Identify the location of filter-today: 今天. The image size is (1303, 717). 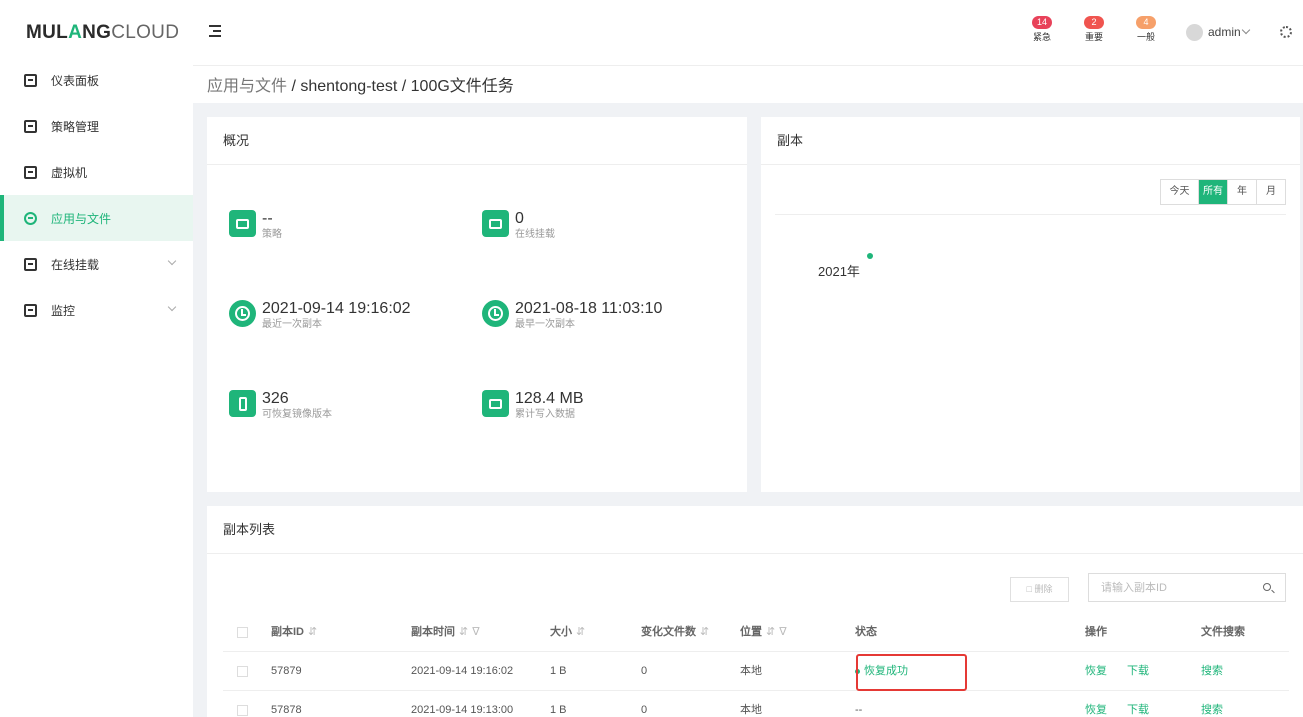
(1179, 192).